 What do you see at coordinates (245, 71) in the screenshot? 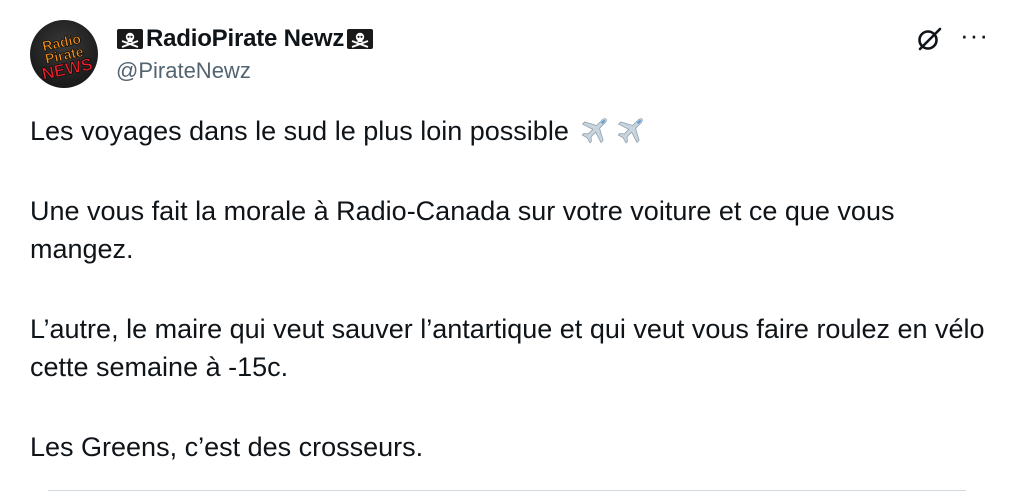
I see `author-handle: @PirateNewz` at bounding box center [245, 71].